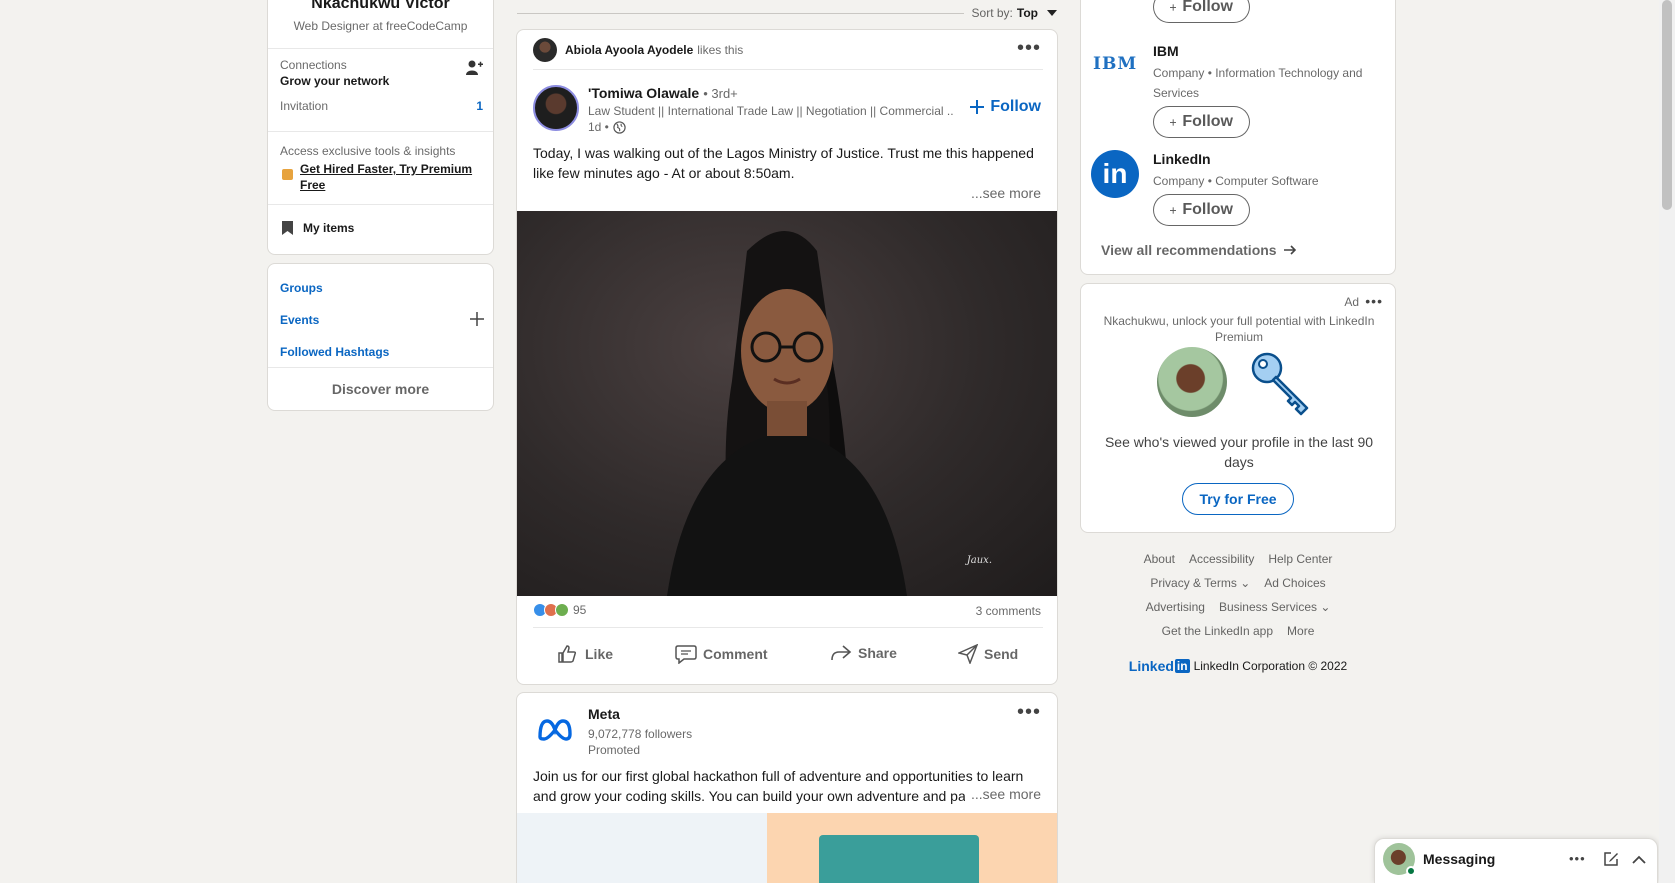 This screenshot has width=1675, height=883. Describe the element at coordinates (299, 320) in the screenshot. I see `events-link: Events` at that location.